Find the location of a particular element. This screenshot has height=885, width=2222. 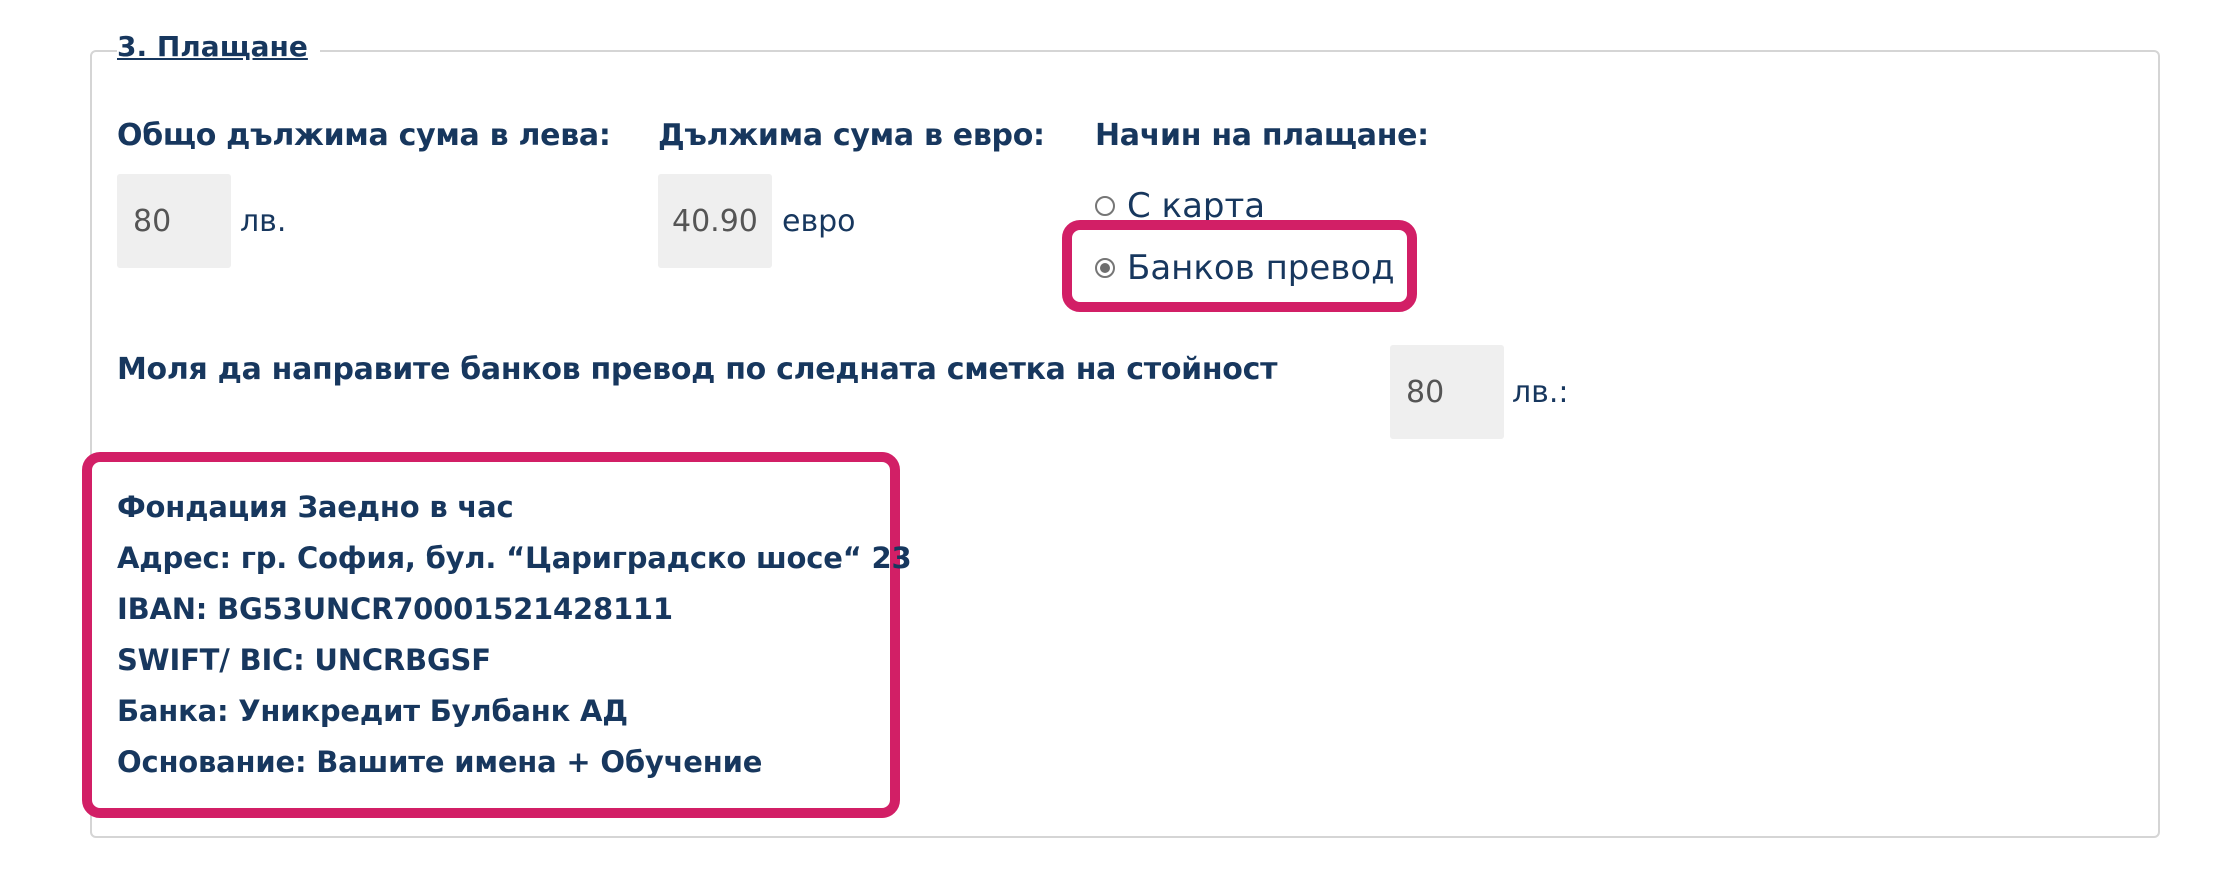

transfer-amount-field: 80 is located at coordinates (1447, 392).